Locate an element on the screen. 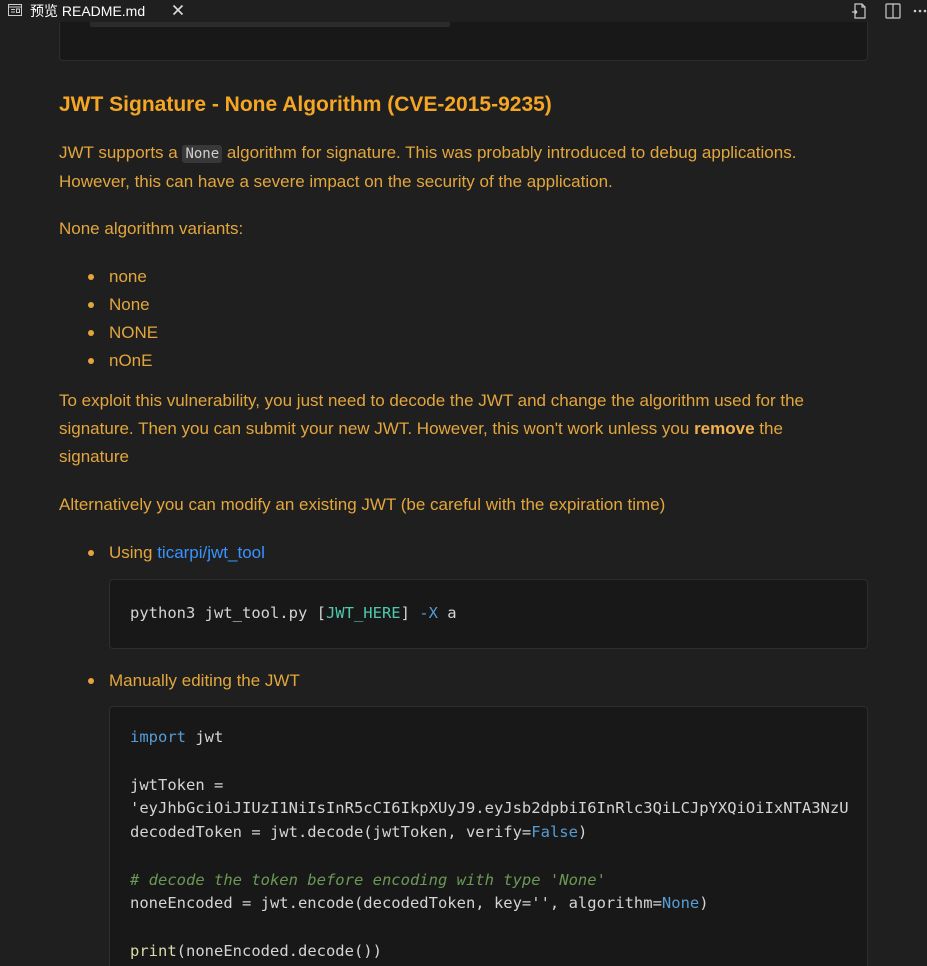 Image resolution: width=927 pixels, height=966 pixels. code-line: import jwt is located at coordinates (176, 737).